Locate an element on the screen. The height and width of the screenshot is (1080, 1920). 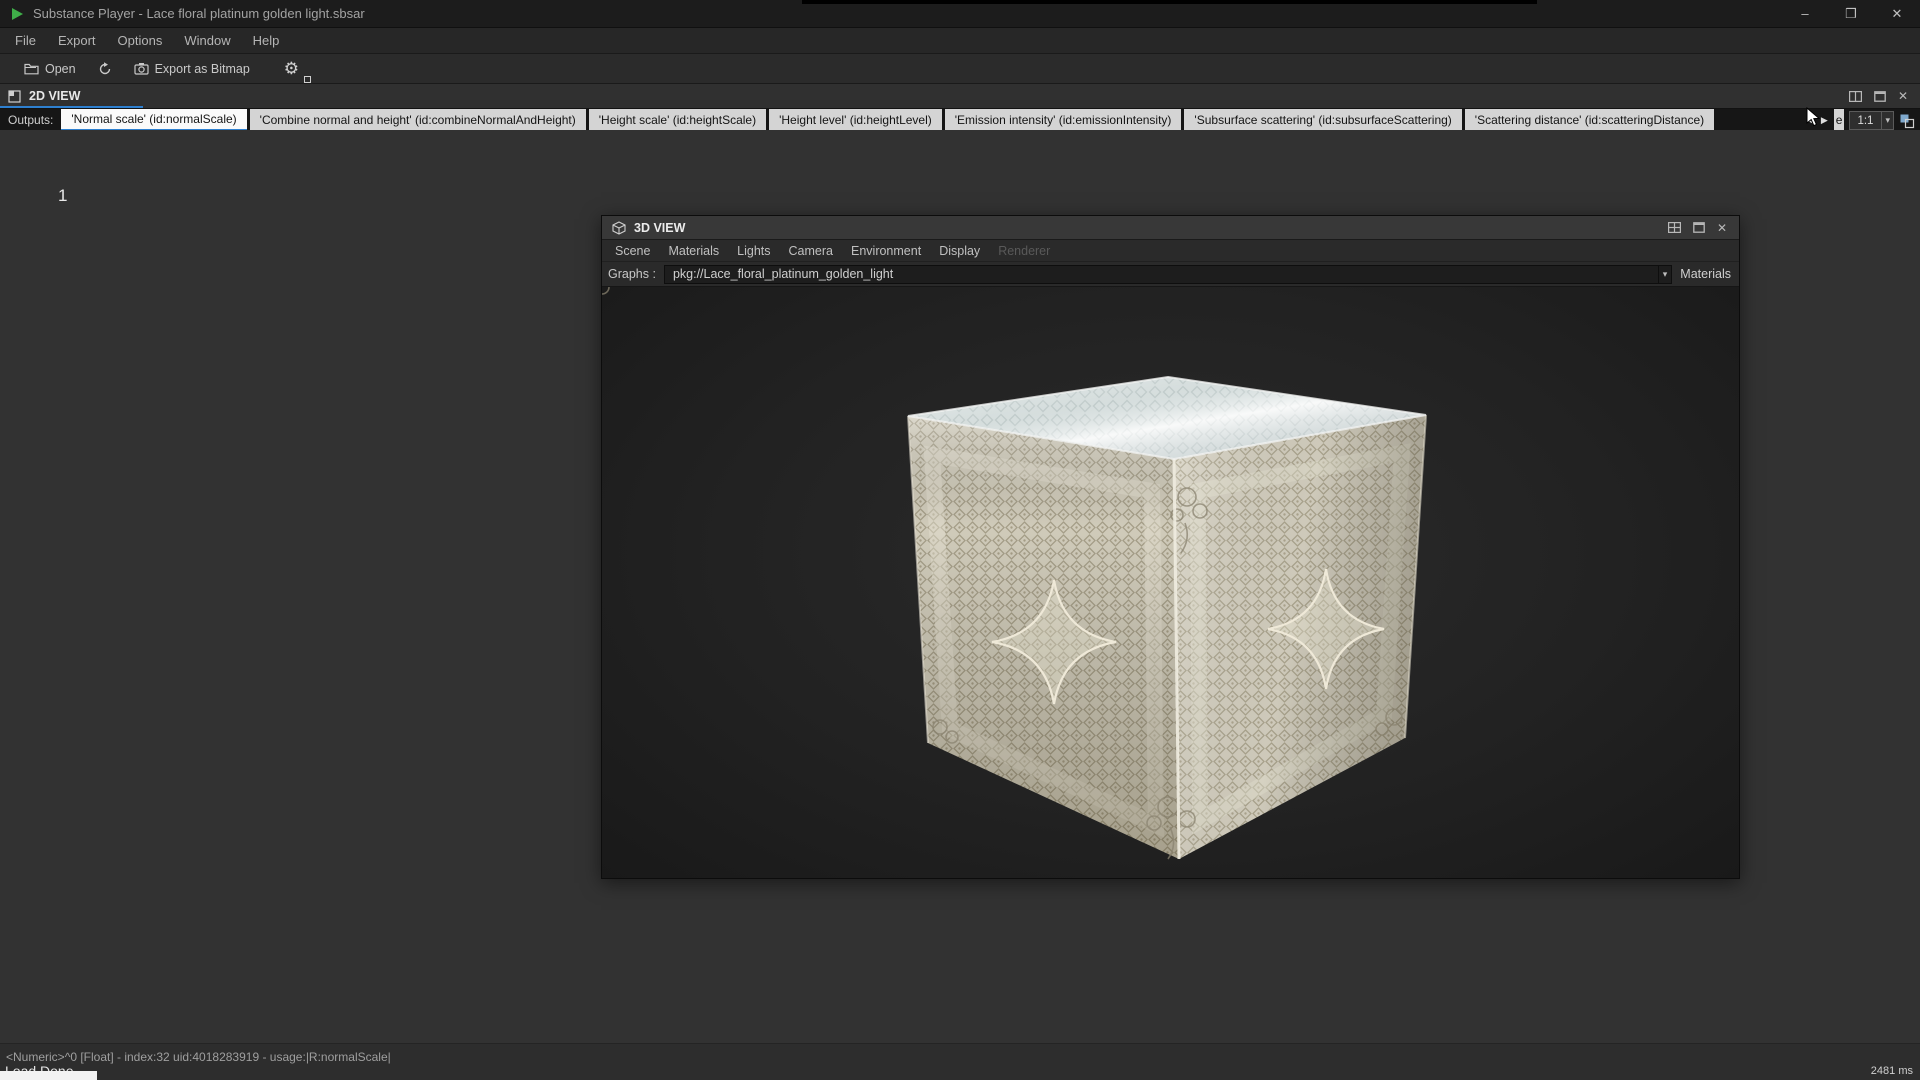
menu-options: Options is located at coordinates (140, 41).